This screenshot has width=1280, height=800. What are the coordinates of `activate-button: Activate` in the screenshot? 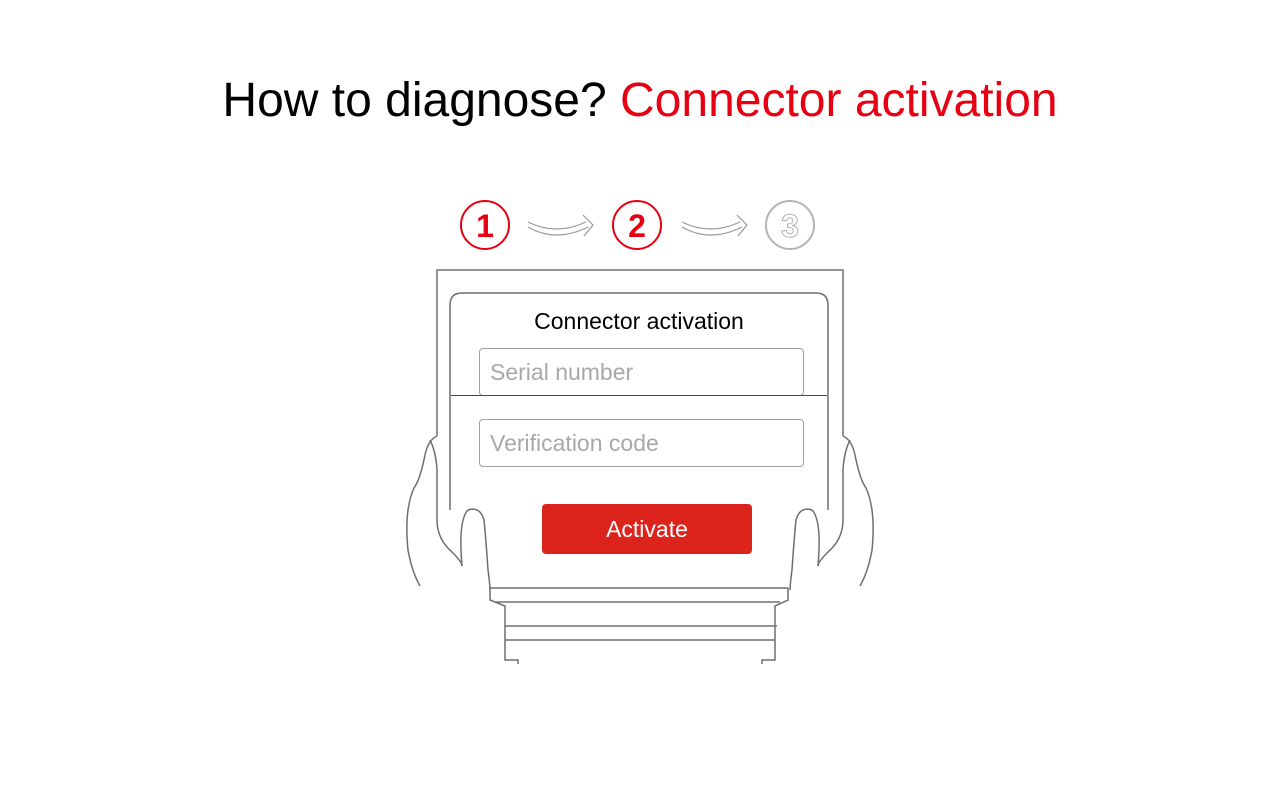 It's located at (647, 529).